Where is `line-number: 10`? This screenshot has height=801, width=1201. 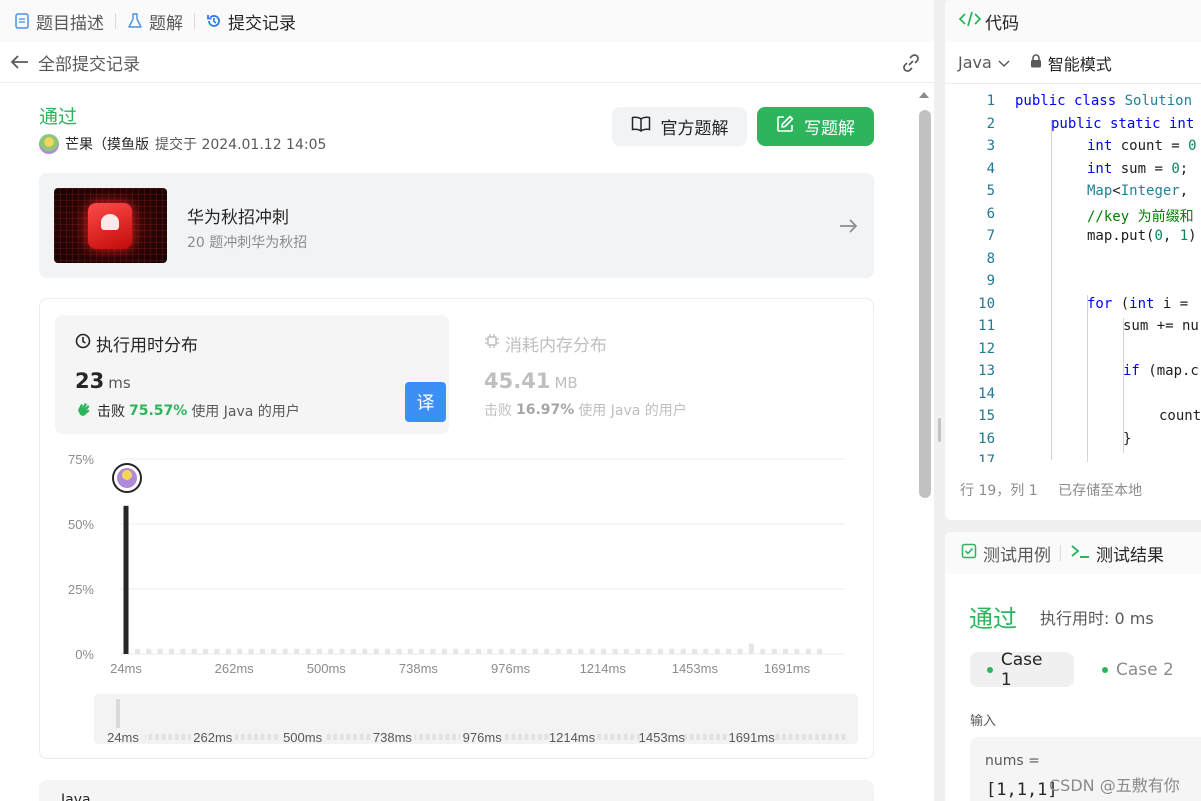
line-number: 10 is located at coordinates (986, 303).